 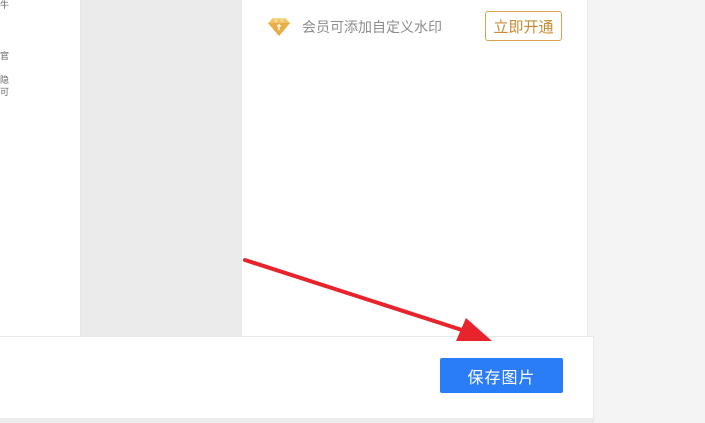 What do you see at coordinates (5, 6) in the screenshot?
I see `left-text-fragment: 牛` at bounding box center [5, 6].